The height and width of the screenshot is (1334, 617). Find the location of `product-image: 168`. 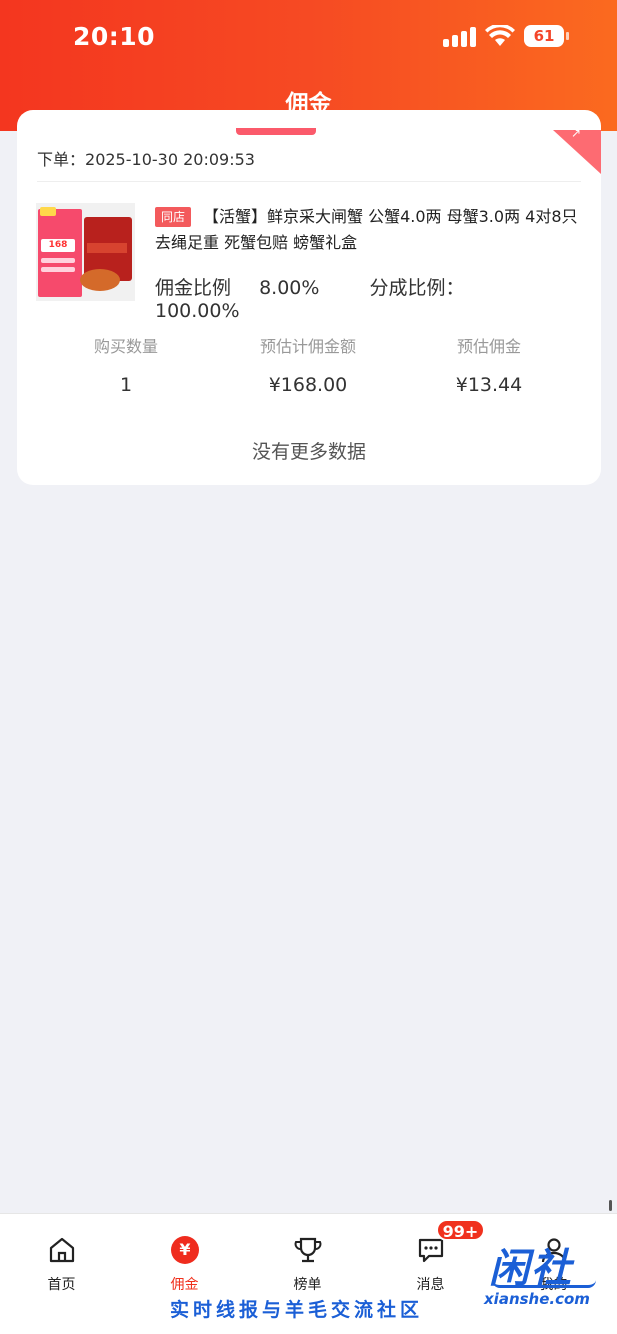

product-image: 168 is located at coordinates (85, 252).